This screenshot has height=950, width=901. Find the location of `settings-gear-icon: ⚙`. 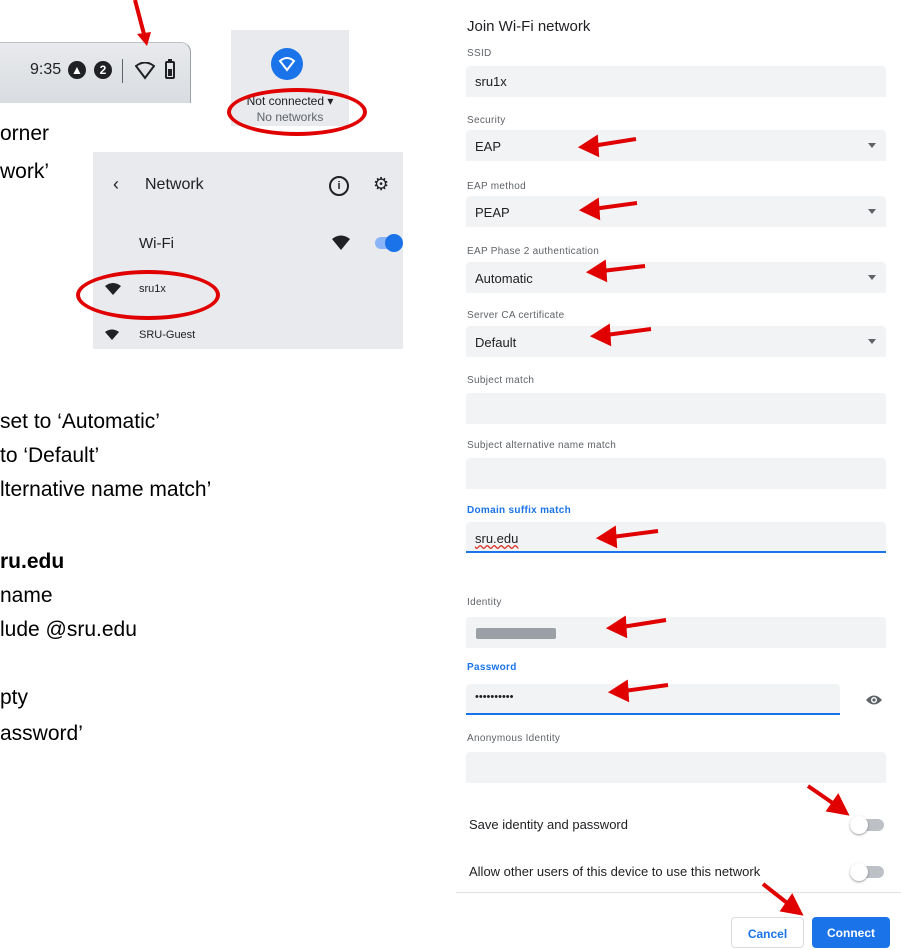

settings-gear-icon: ⚙ is located at coordinates (381, 184).